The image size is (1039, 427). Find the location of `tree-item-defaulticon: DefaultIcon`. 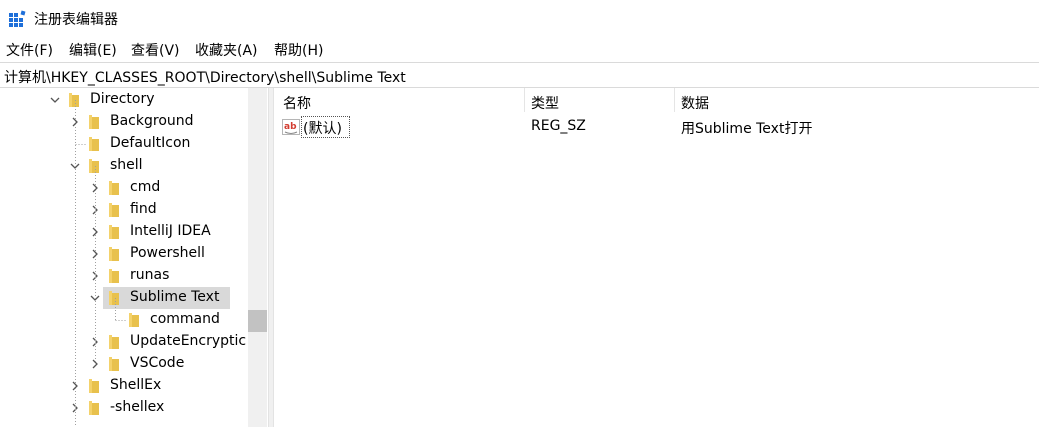

tree-item-defaulticon: DefaultIcon is located at coordinates (124, 144).